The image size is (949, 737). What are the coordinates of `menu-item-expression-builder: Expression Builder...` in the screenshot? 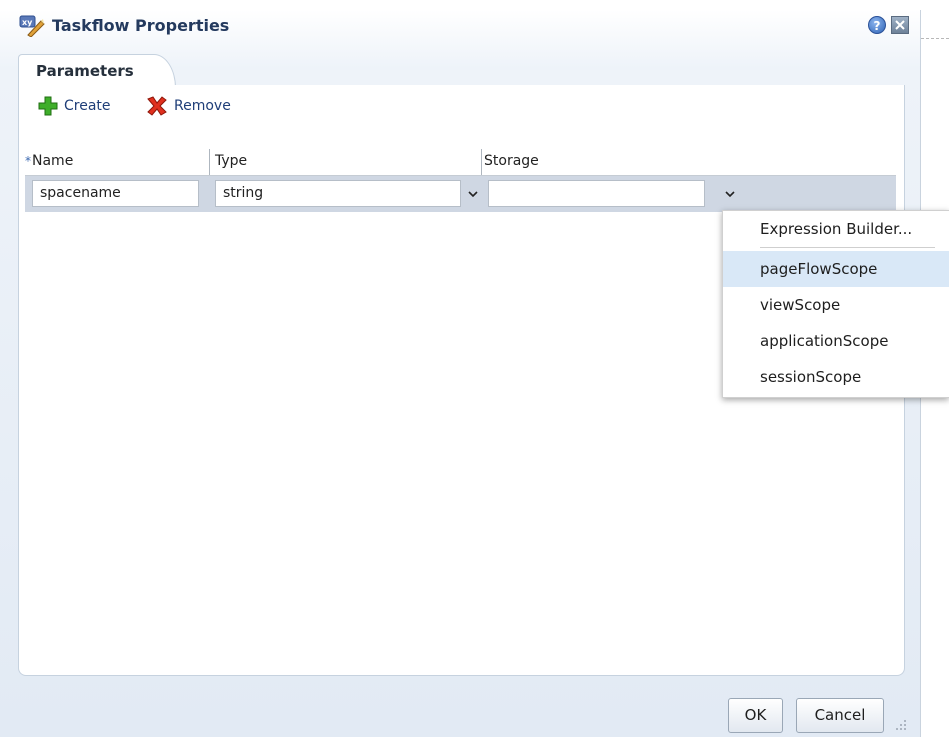 It's located at (836, 229).